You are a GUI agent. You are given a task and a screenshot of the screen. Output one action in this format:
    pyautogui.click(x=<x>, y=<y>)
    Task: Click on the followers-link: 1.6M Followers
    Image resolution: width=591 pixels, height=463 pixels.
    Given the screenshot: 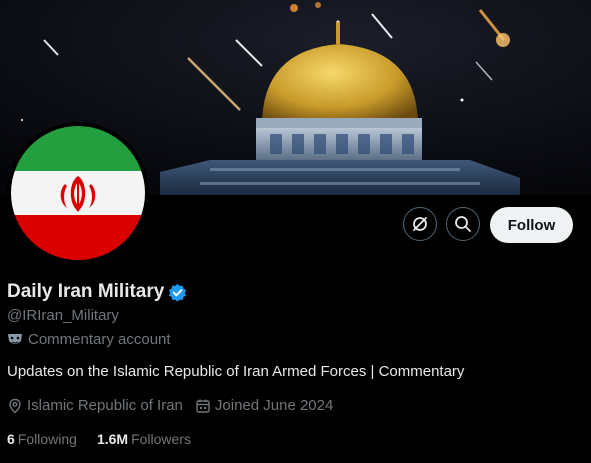 What is the action you would take?
    pyautogui.click(x=144, y=439)
    